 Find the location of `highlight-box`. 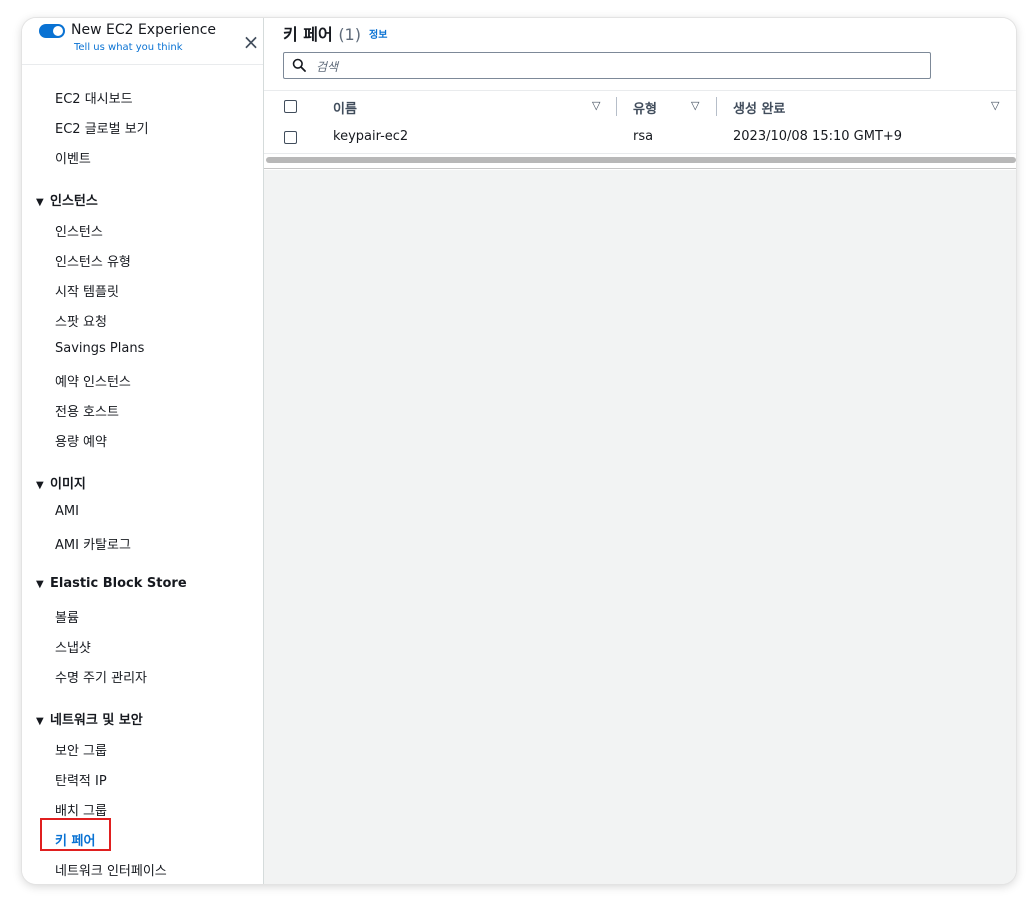

highlight-box is located at coordinates (75, 834).